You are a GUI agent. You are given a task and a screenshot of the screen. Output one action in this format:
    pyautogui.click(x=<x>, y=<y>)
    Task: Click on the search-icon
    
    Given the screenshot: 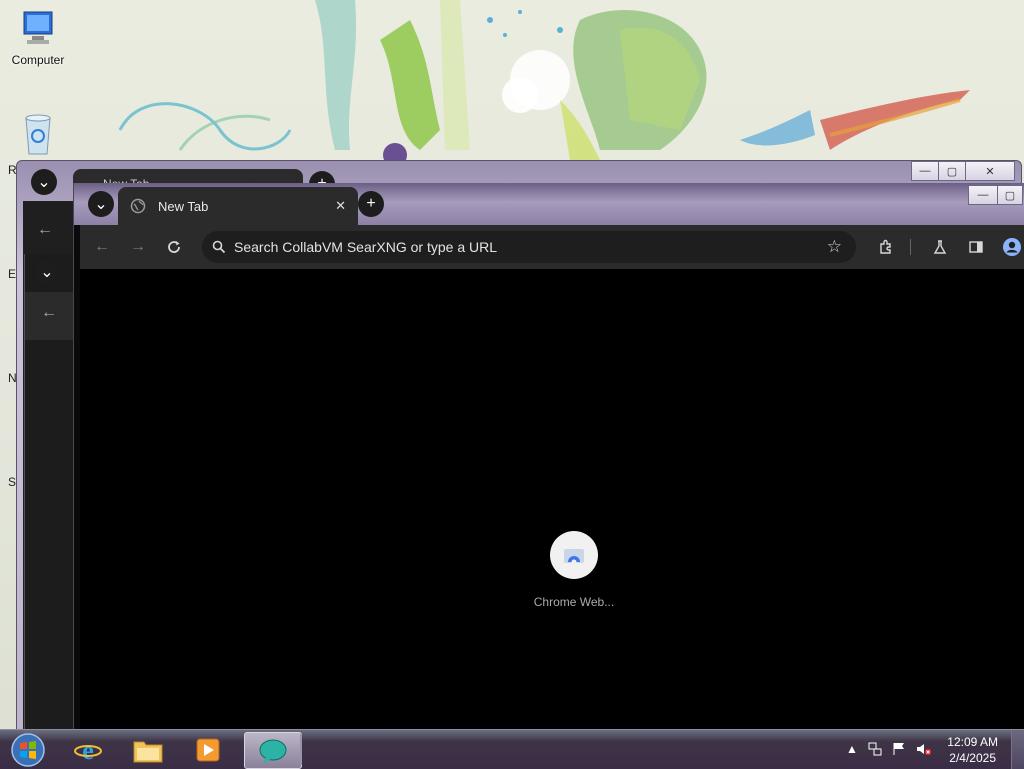 What is the action you would take?
    pyautogui.click(x=219, y=247)
    